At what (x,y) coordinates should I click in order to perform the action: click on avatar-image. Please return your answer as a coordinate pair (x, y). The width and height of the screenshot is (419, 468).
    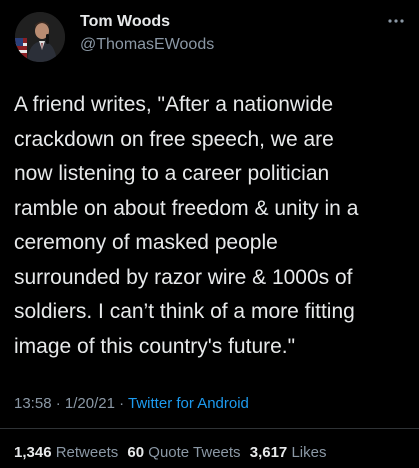
    Looking at the image, I should click on (40, 37).